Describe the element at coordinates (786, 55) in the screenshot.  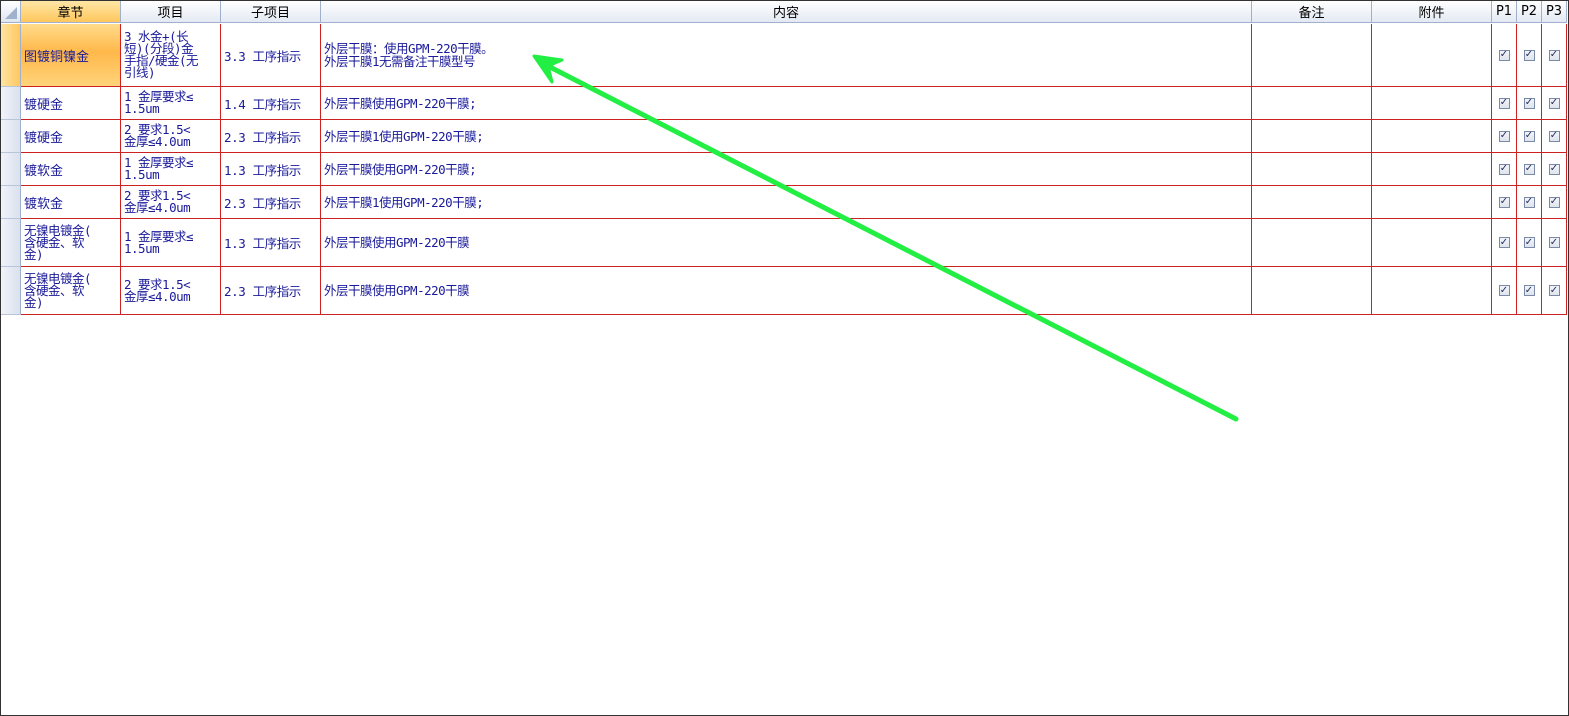
I see `cell-content: 外层干膜：使用GPM-220干膜。 外层干膜1无需备注干膜型号` at that location.